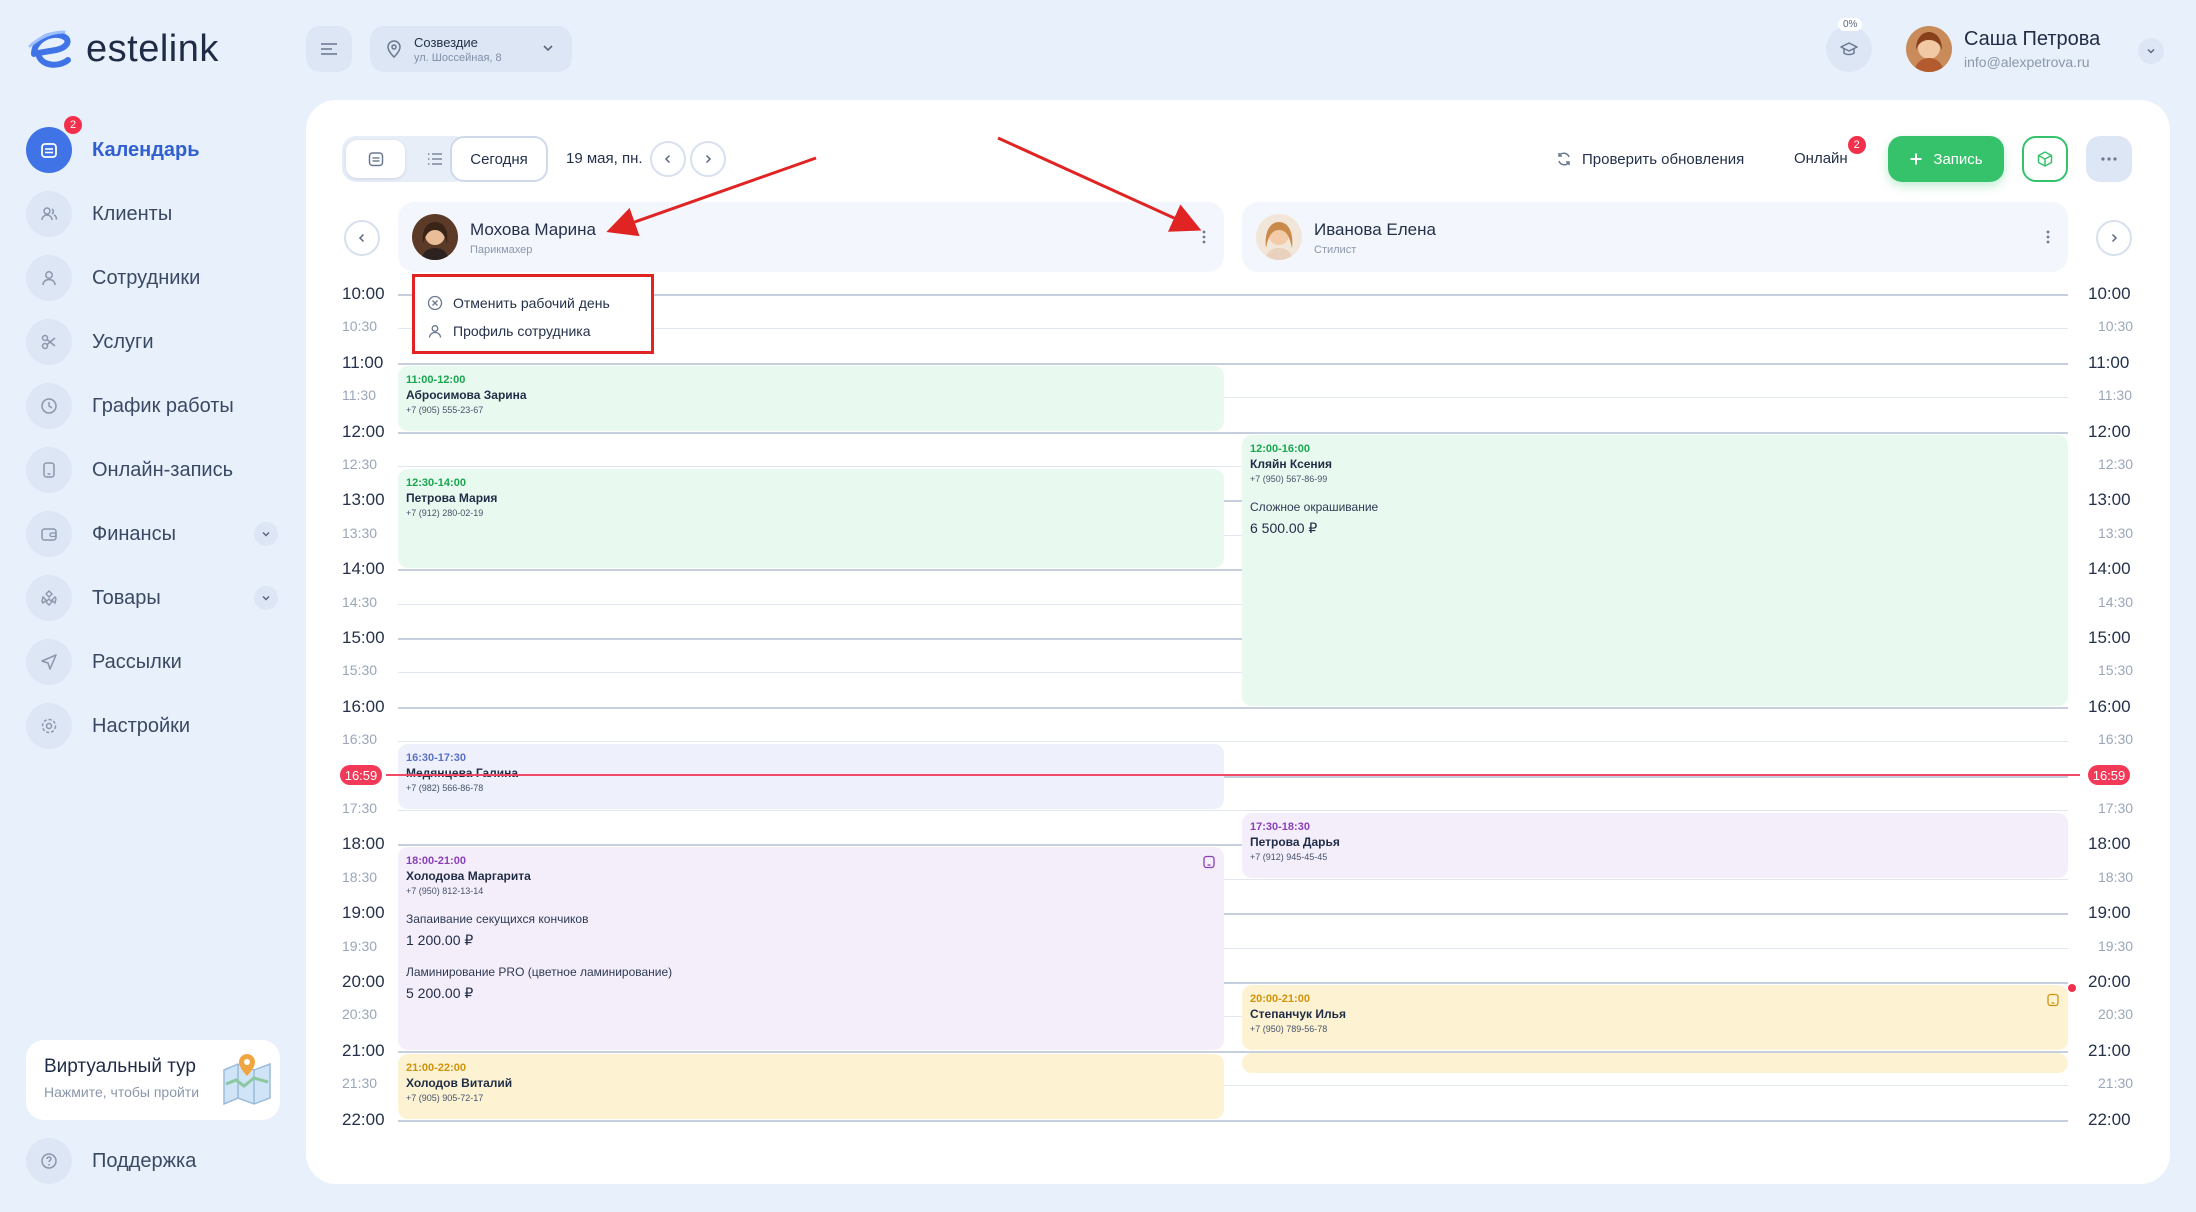 The image size is (2196, 1212). Describe the element at coordinates (1284, 527) in the screenshot. I see `appointment-price: 6 500.00 ₽` at that location.